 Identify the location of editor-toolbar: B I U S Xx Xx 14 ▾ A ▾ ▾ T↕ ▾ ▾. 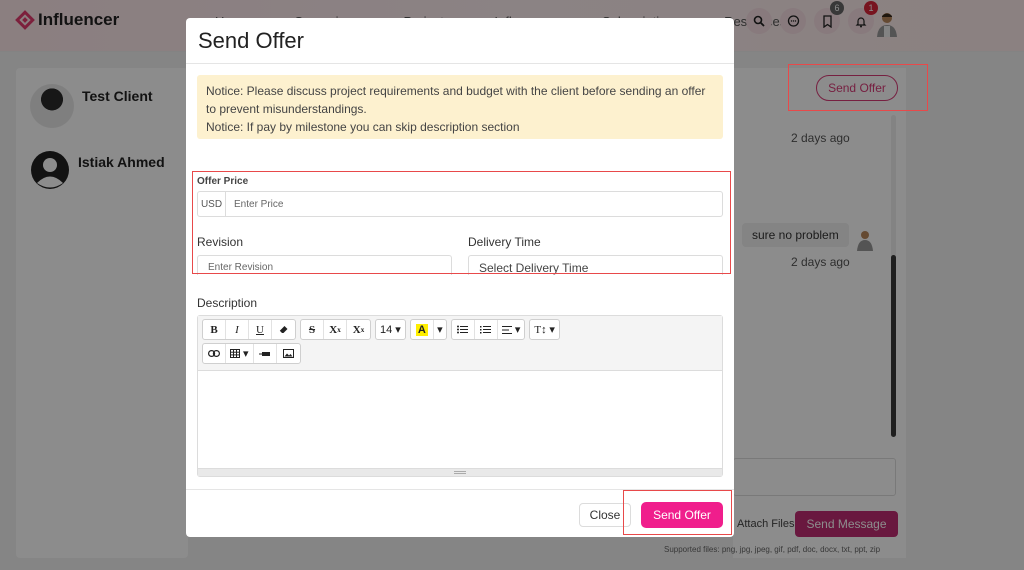
(460, 343).